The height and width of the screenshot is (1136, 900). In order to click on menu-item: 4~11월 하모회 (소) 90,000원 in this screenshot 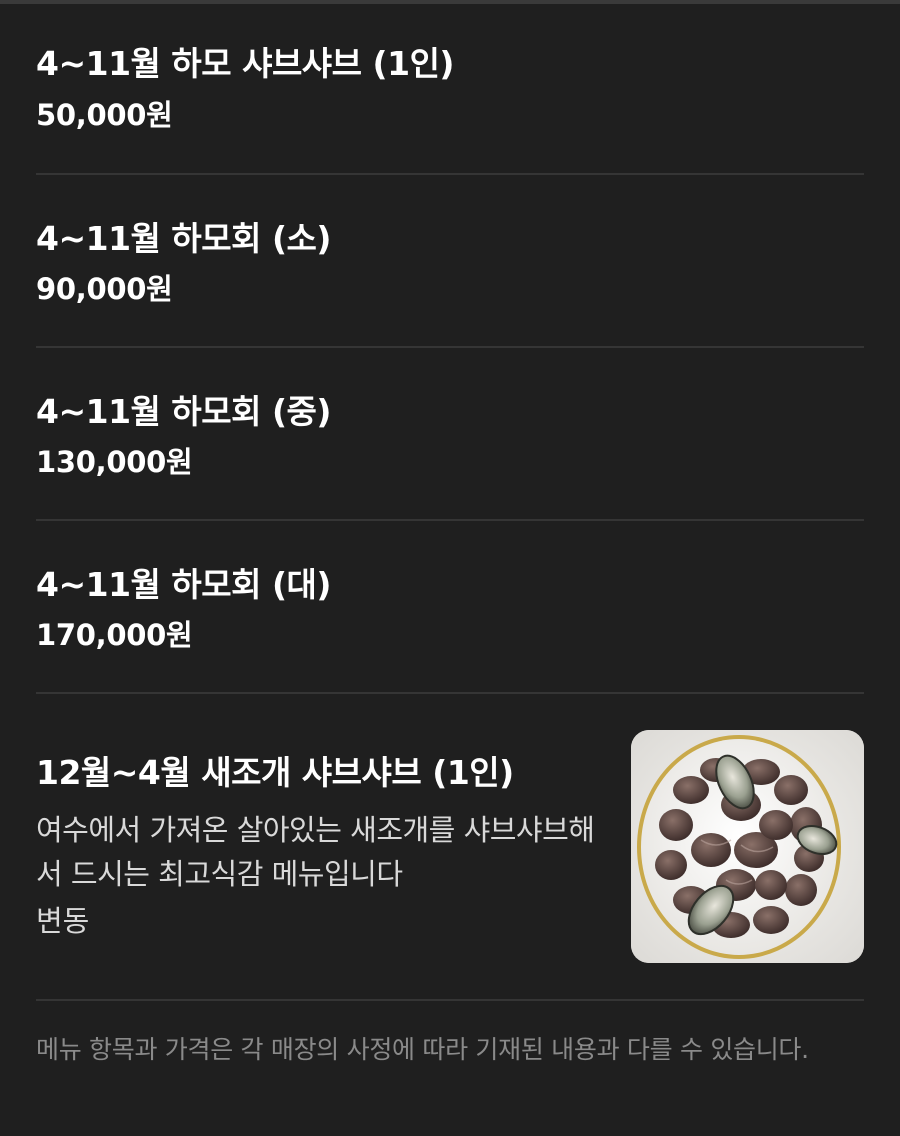, I will do `click(450, 261)`.